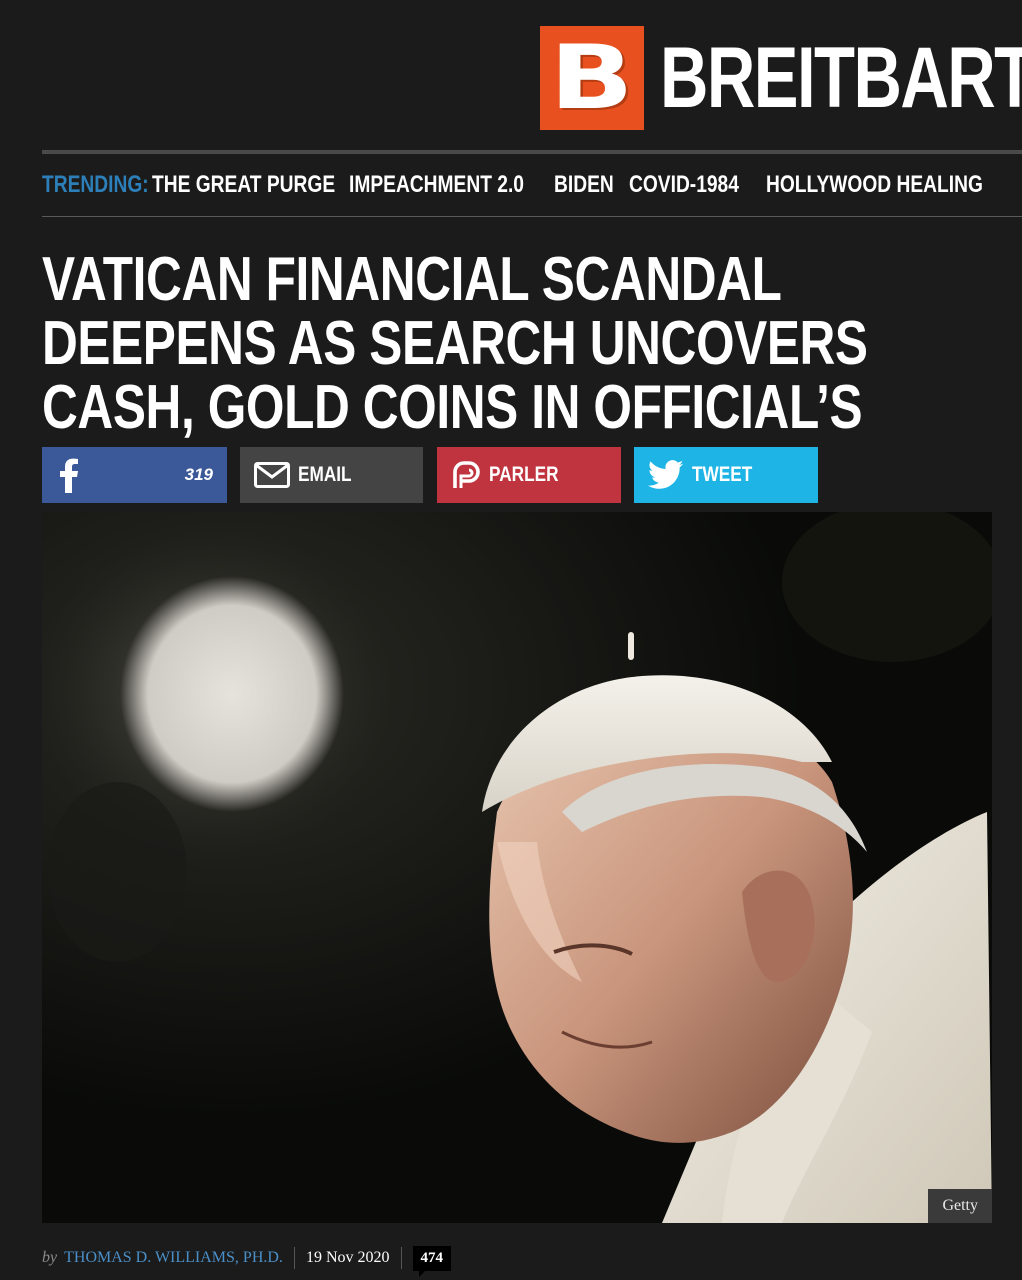 The image size is (1022, 1280). Describe the element at coordinates (347, 1257) in the screenshot. I see `publish-date: 19 Nov 2020` at that location.